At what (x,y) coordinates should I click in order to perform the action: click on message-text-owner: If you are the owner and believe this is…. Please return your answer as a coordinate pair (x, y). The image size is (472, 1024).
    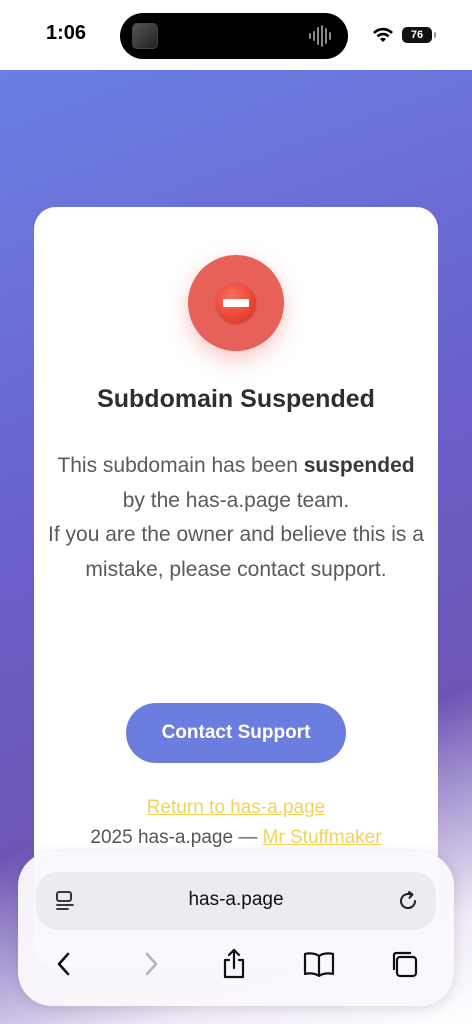
    Looking at the image, I should click on (236, 552).